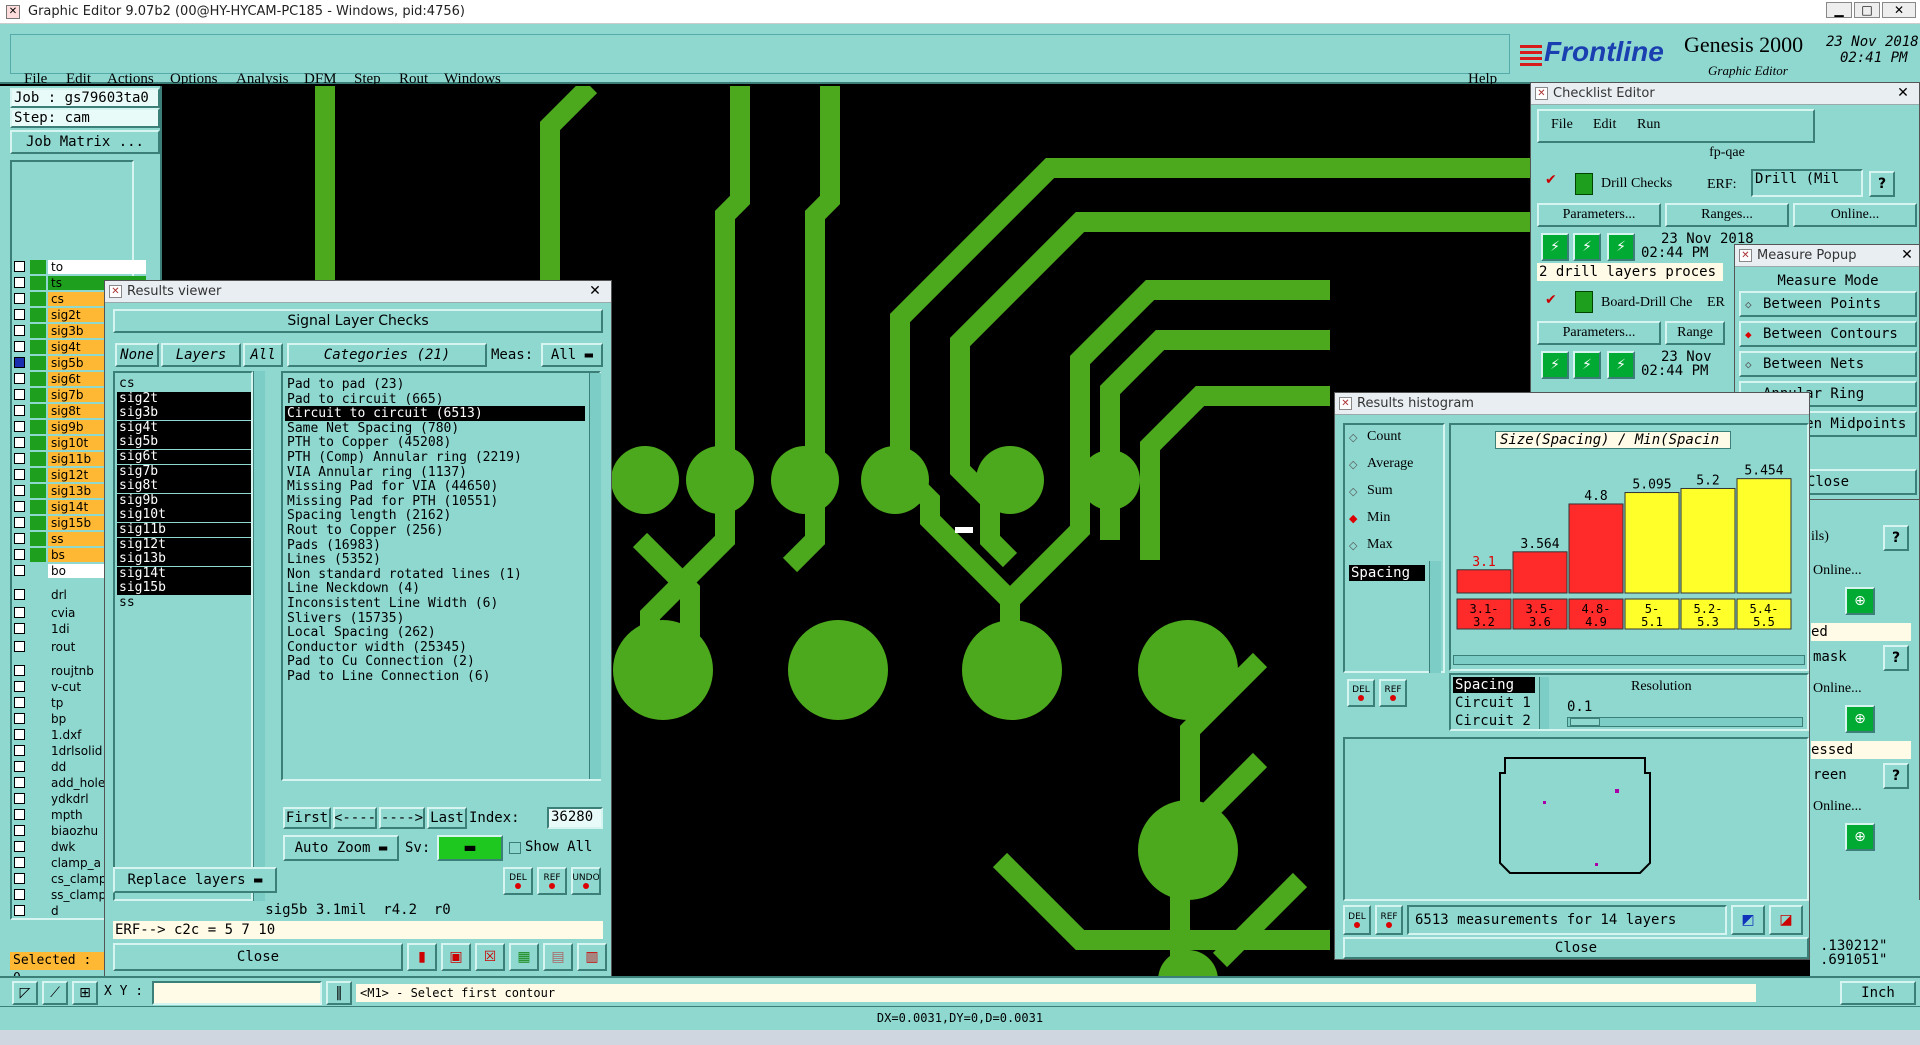 Image resolution: width=1920 pixels, height=1045 pixels. What do you see at coordinates (1393, 693) in the screenshot?
I see `hist-ref-button: REF` at bounding box center [1393, 693].